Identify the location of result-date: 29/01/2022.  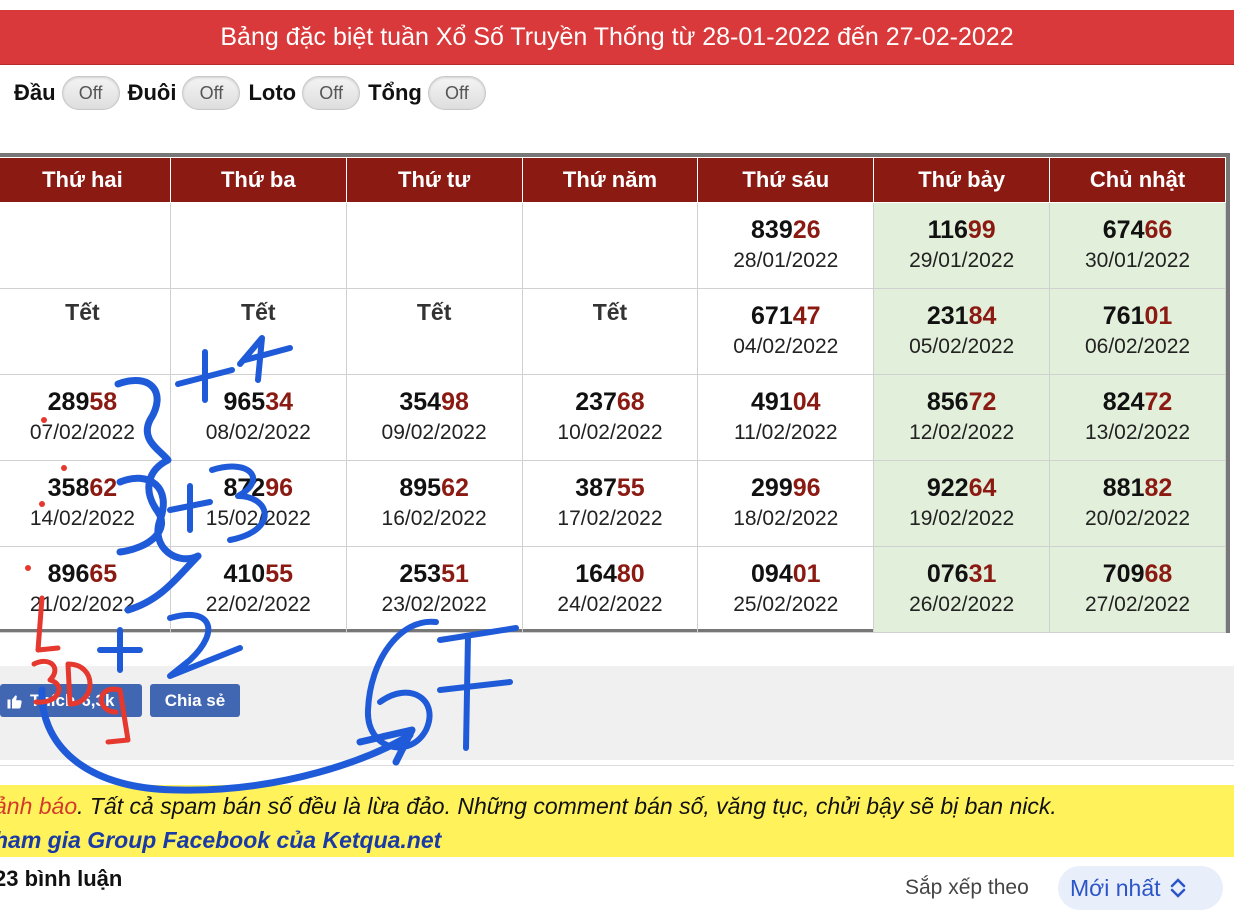
(962, 260).